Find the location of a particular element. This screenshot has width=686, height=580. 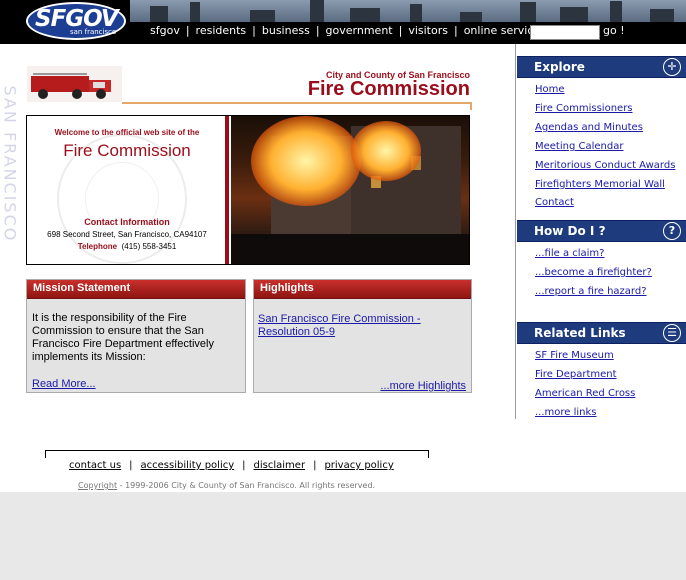

welcome-text: Welcome to the official web site of the is located at coordinates (127, 132).